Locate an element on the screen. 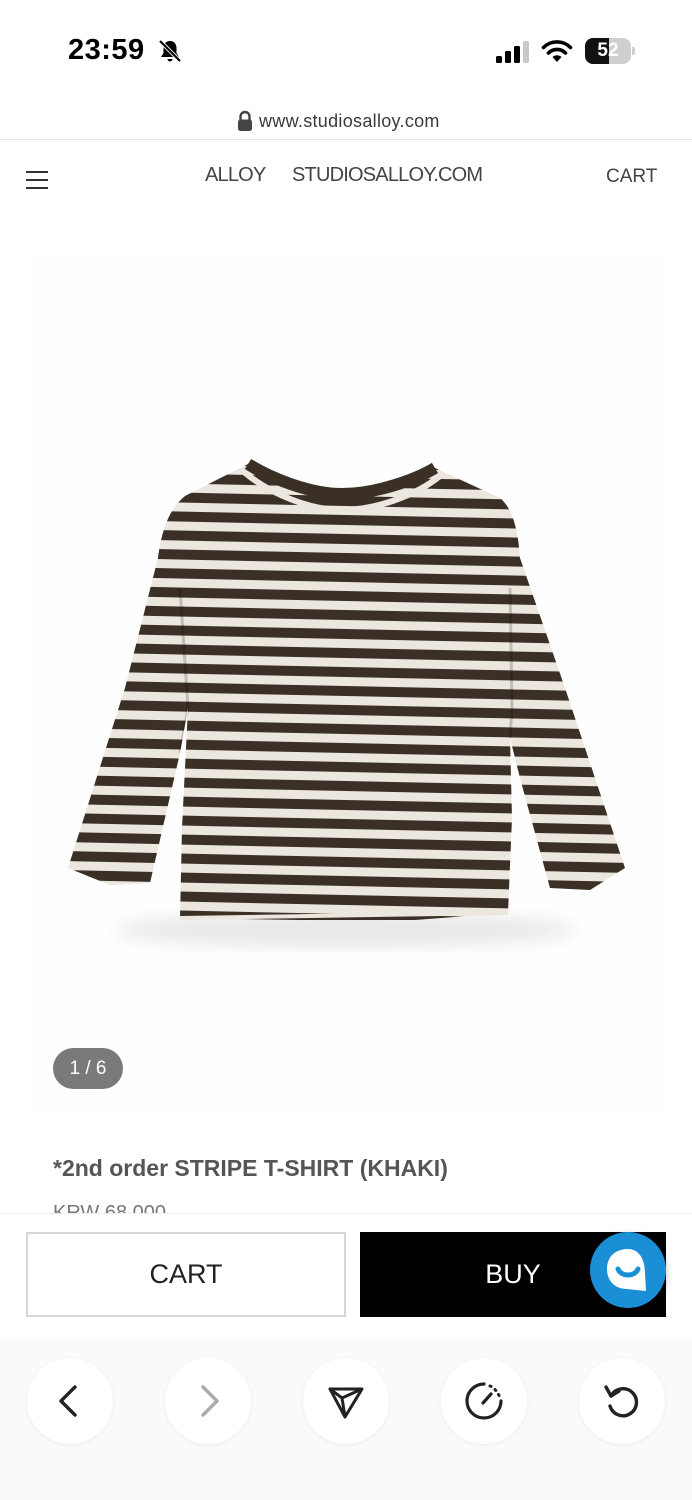 This screenshot has height=1500, width=692. site-header: ALLOY STUDIOSALLOY.COM CART is located at coordinates (346, 178).